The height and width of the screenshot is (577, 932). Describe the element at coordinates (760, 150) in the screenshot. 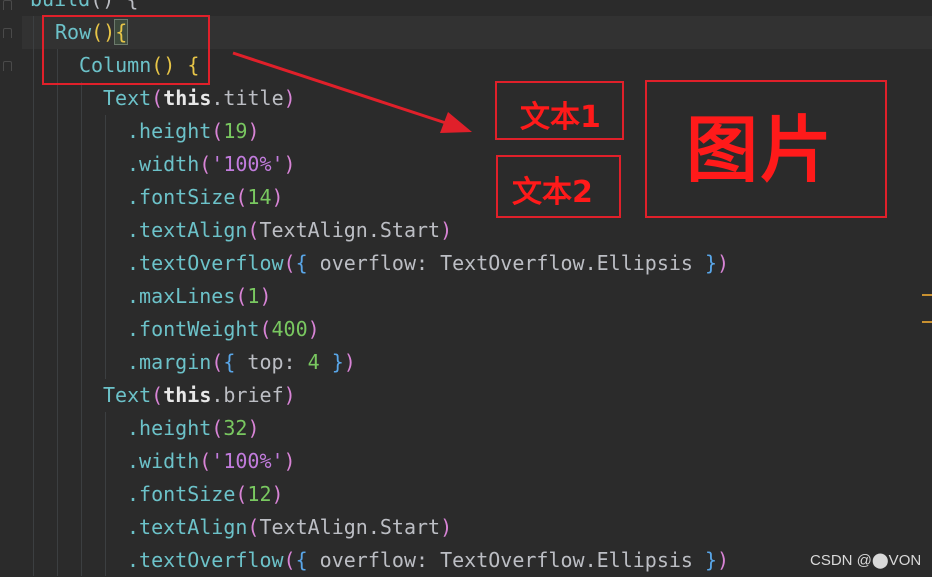

I see `image-label: 图片` at that location.